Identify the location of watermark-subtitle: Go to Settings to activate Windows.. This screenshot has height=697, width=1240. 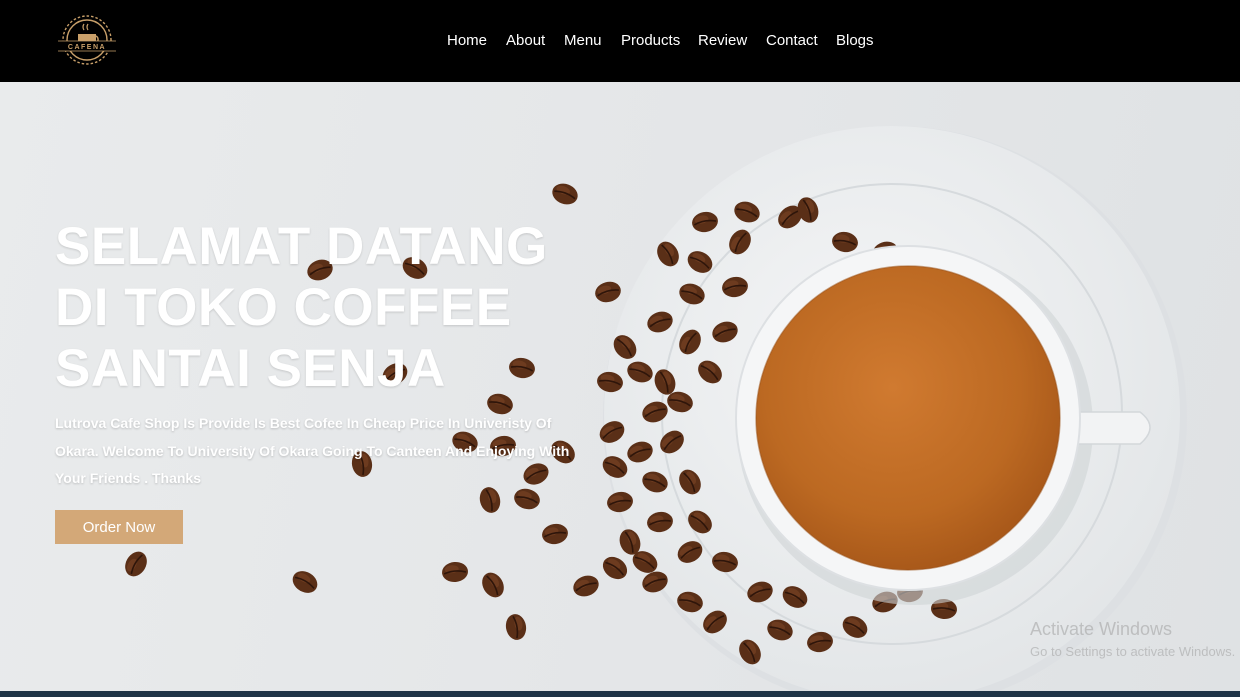
(1133, 651).